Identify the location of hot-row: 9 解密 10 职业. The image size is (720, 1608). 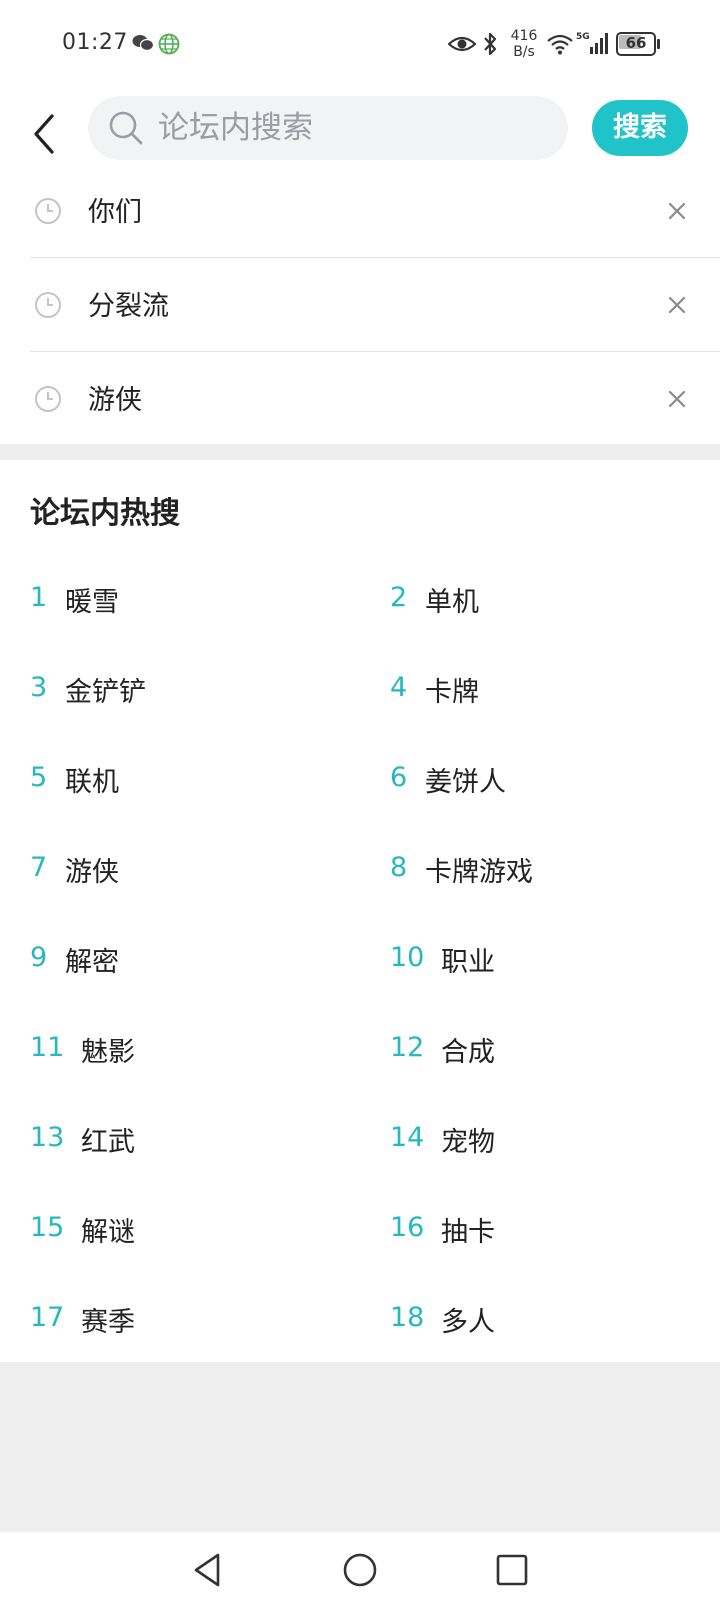
(375, 957).